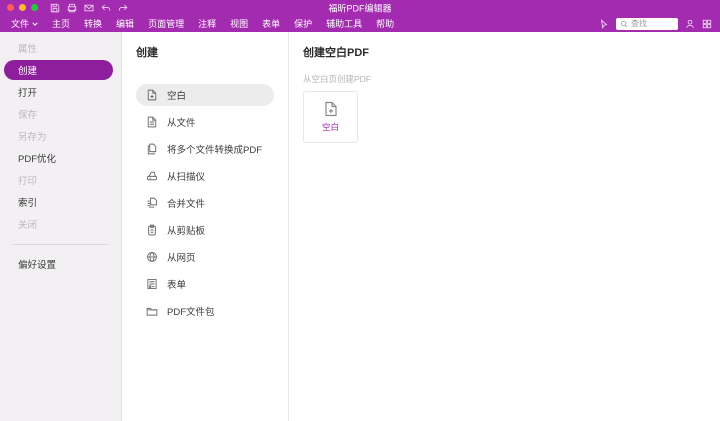 The image size is (720, 421). What do you see at coordinates (60, 158) in the screenshot?
I see `sidebar-item-pdf-optimize: PDF优化` at bounding box center [60, 158].